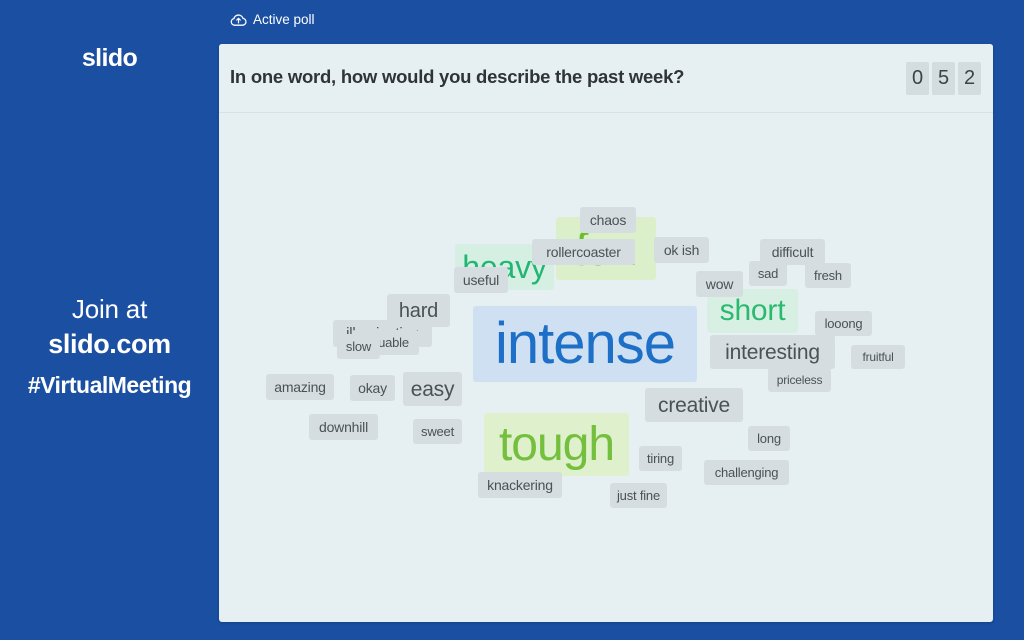 The width and height of the screenshot is (1024, 640). Describe the element at coordinates (746, 472) in the screenshot. I see `word-cloud-item: challenging` at that location.